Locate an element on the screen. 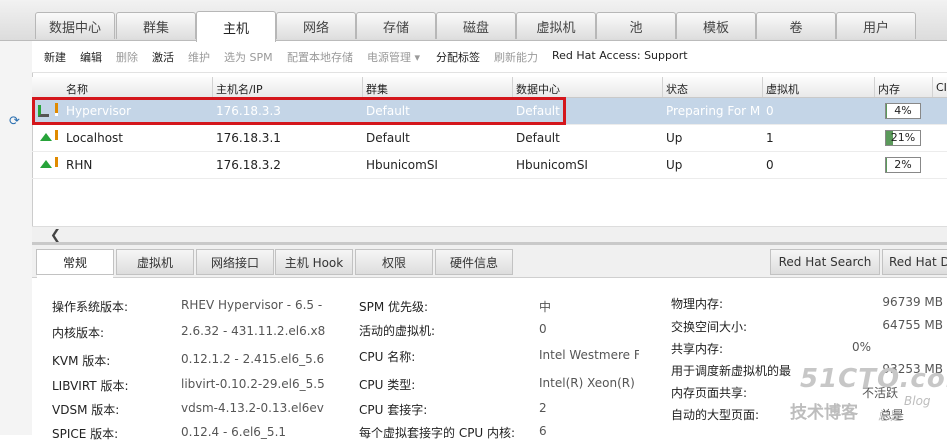 This screenshot has width=947, height=442. col-cluster: 群集 is located at coordinates (377, 89).